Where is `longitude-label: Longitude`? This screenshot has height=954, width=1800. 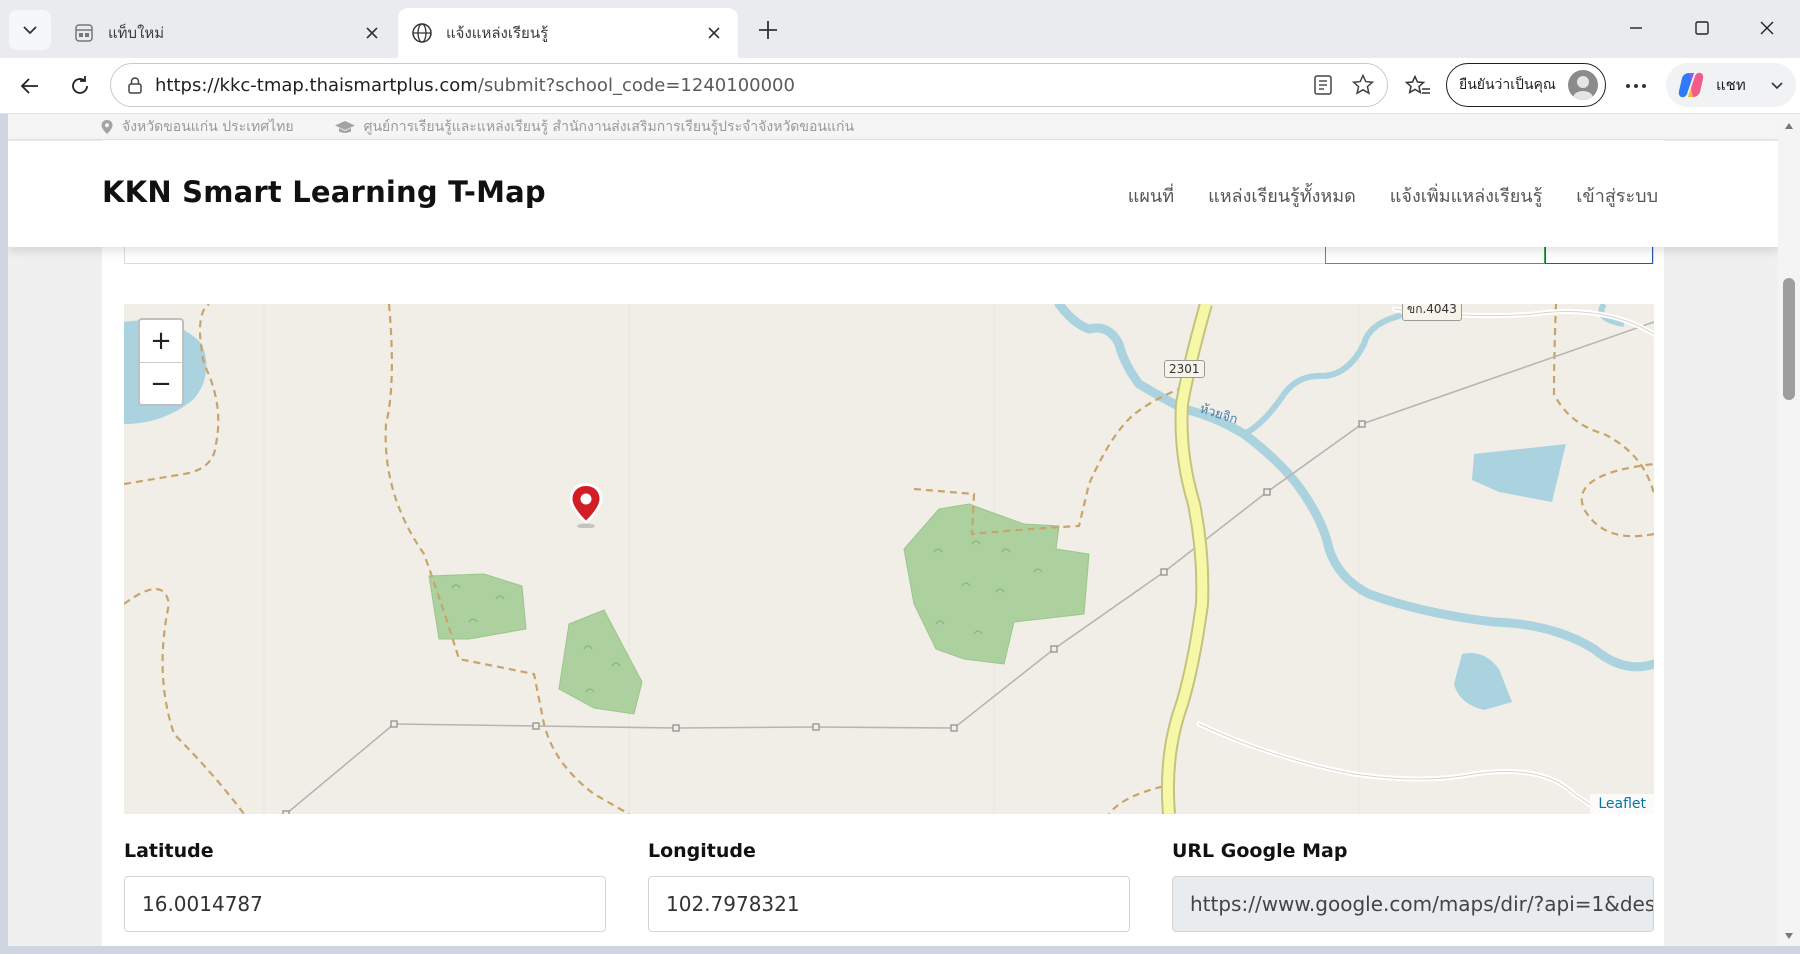 longitude-label: Longitude is located at coordinates (702, 851).